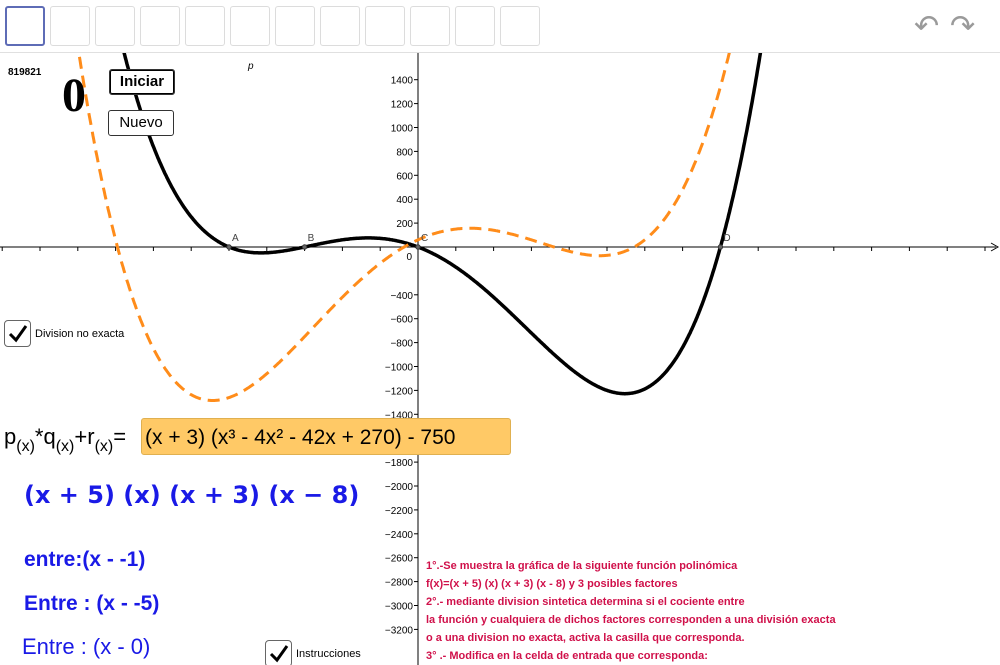 Image resolution: width=1000 pixels, height=665 pixels. I want to click on division-no-exacta-checkbox, so click(17, 333).